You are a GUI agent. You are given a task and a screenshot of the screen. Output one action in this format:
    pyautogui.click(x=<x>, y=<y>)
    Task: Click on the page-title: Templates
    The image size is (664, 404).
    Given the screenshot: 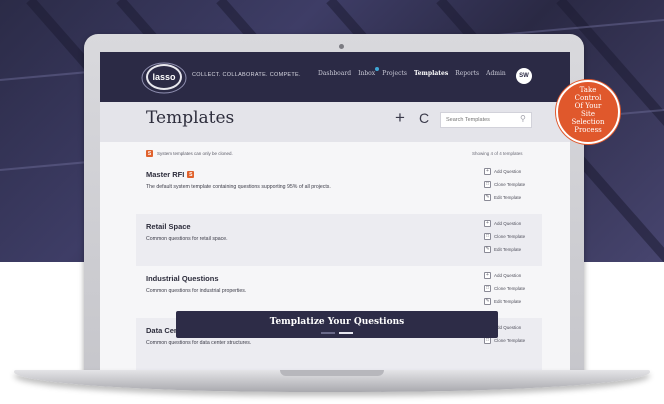 What is the action you would take?
    pyautogui.click(x=190, y=118)
    